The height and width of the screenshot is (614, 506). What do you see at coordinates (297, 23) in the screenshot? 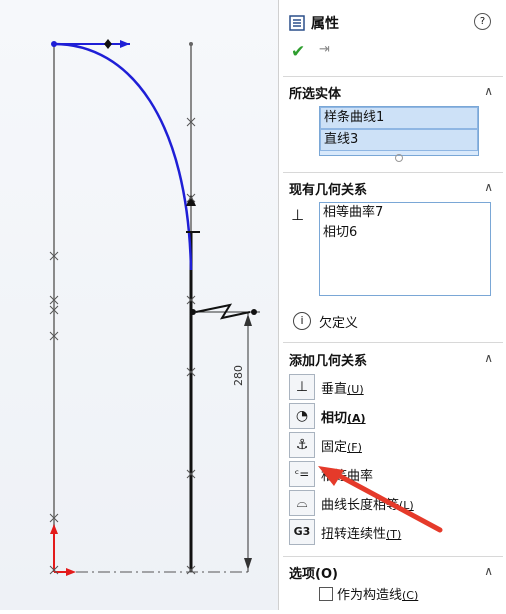
I see `properties-icon` at bounding box center [297, 23].